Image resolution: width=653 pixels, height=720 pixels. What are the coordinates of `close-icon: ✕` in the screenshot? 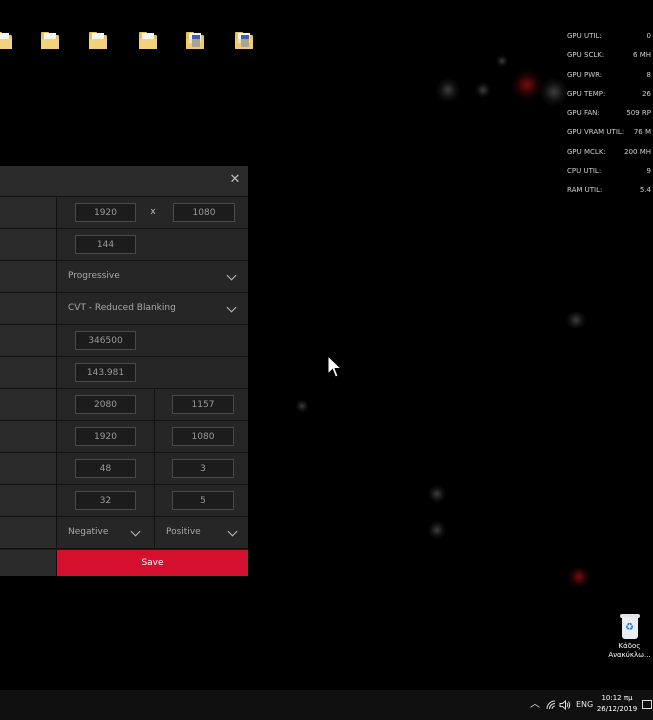 It's located at (235, 180).